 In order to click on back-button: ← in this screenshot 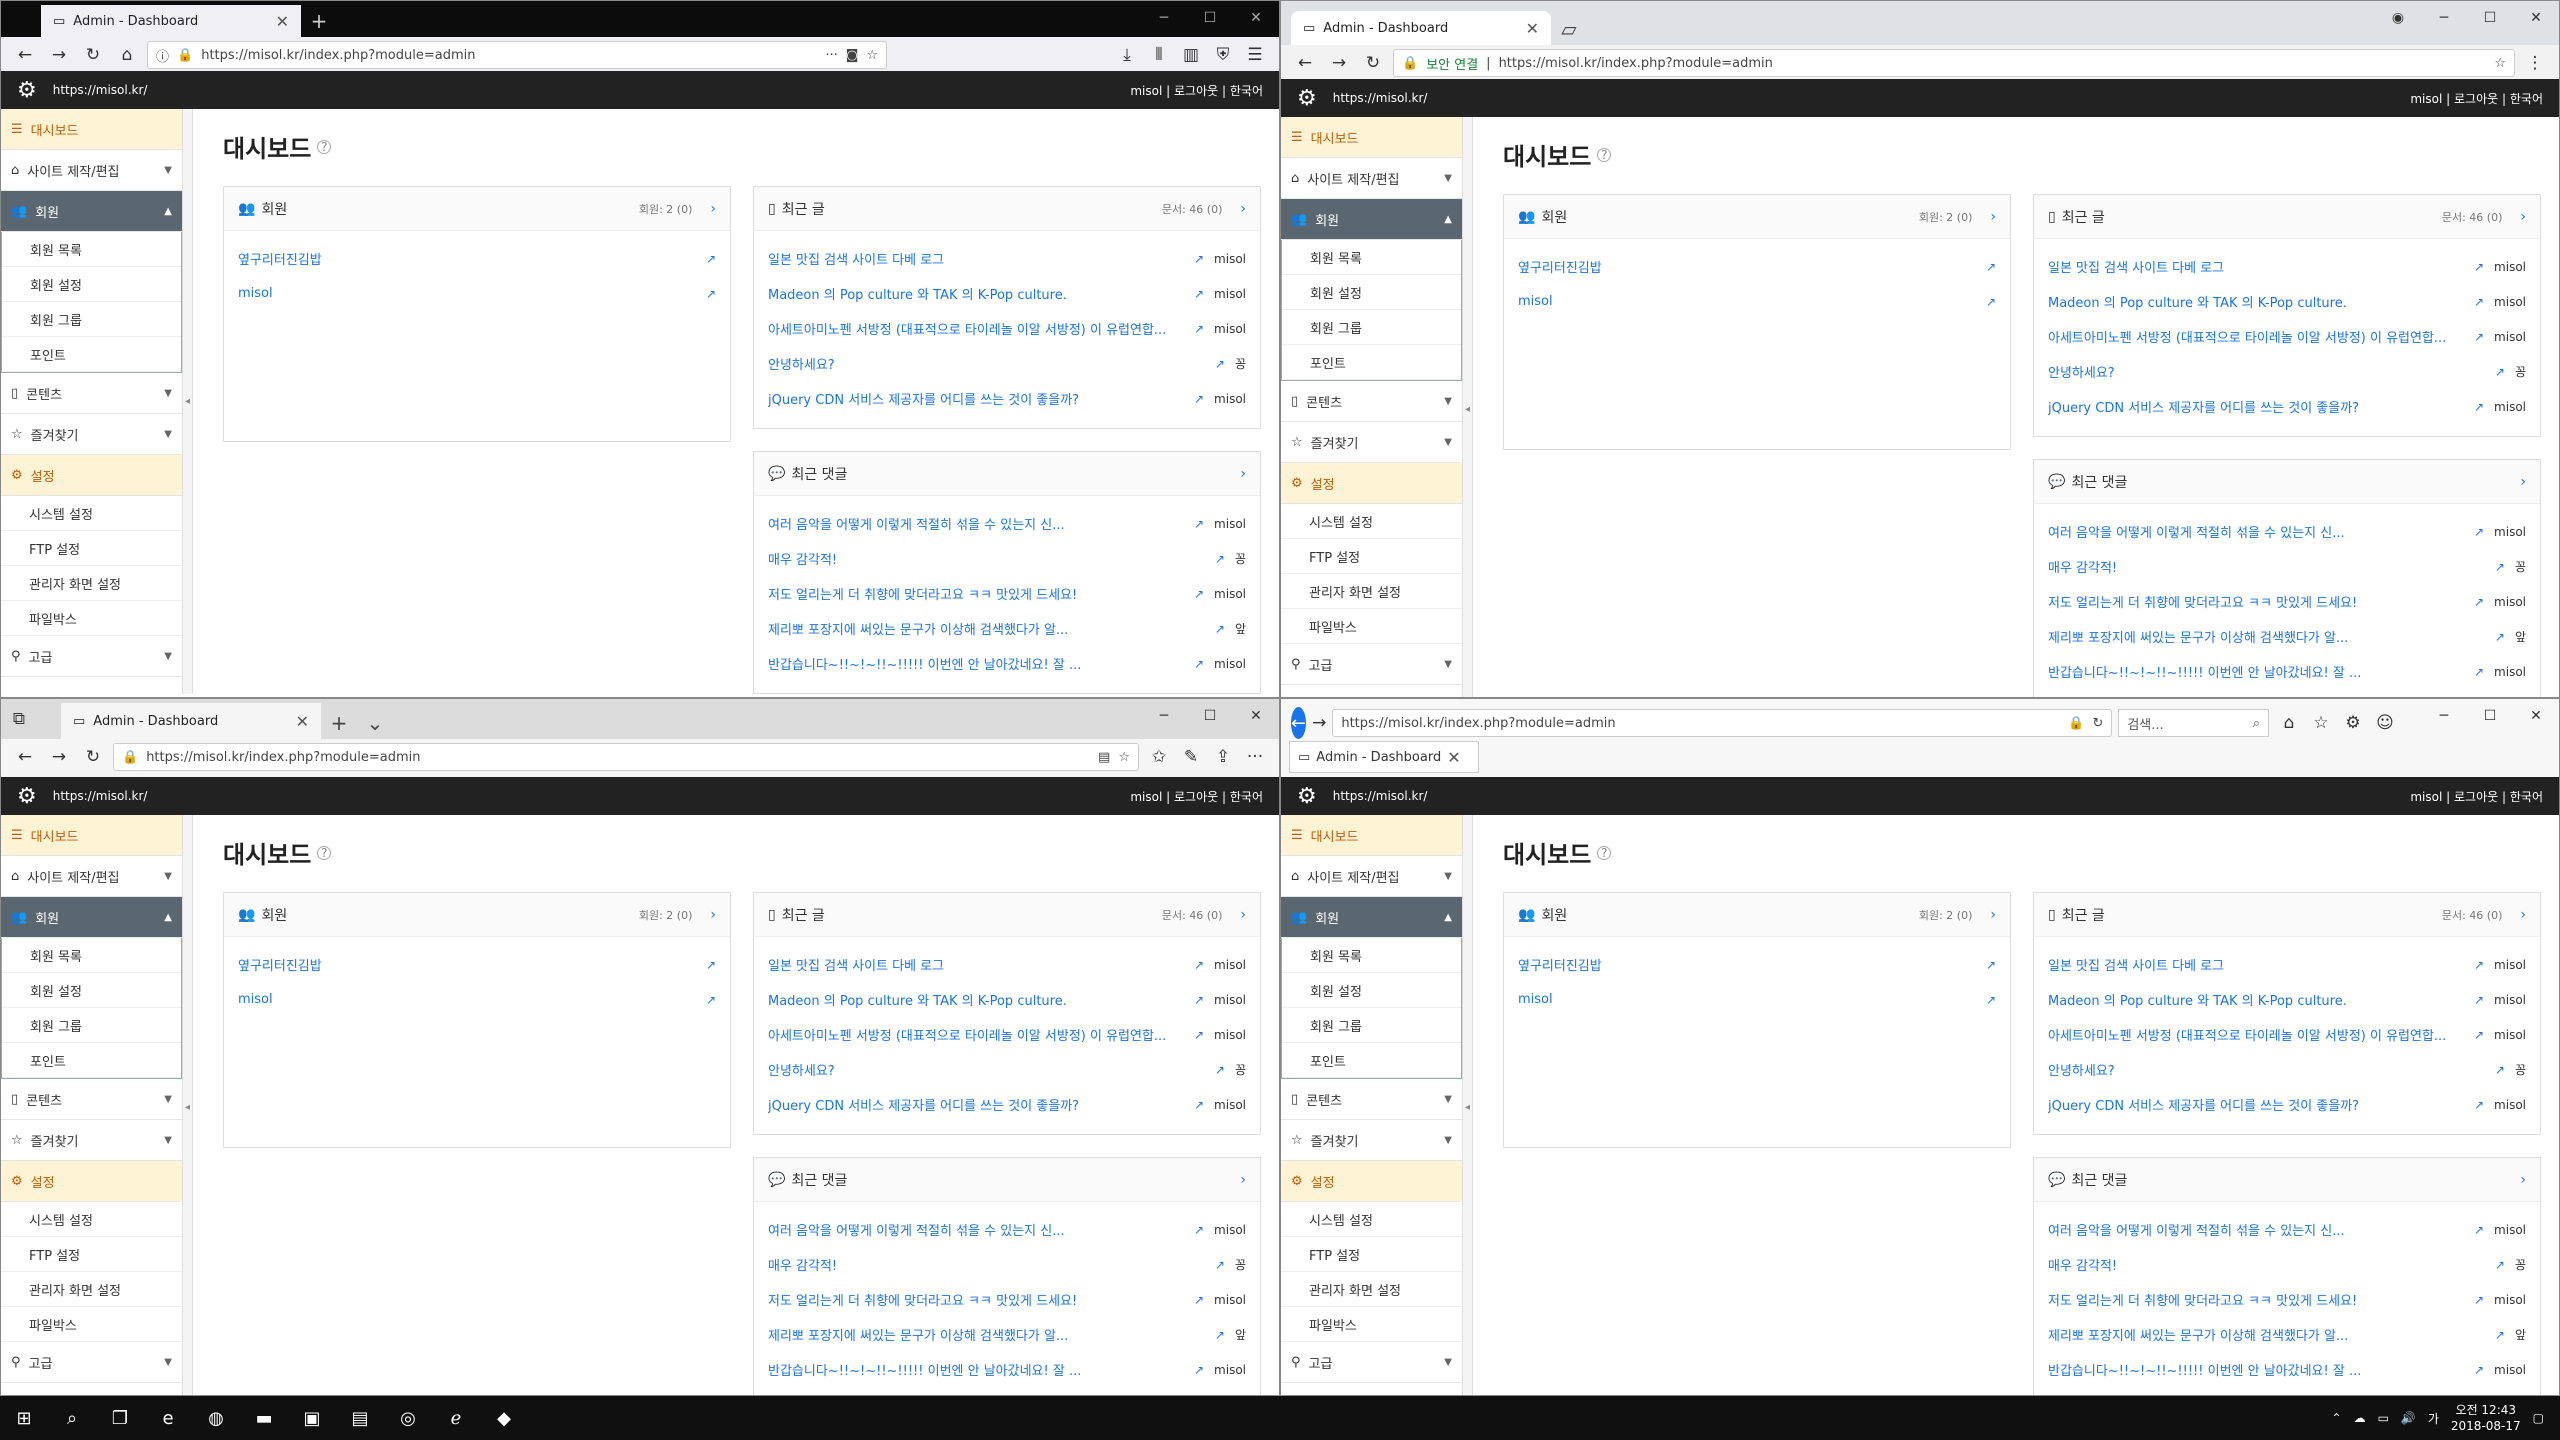, I will do `click(1299, 723)`.